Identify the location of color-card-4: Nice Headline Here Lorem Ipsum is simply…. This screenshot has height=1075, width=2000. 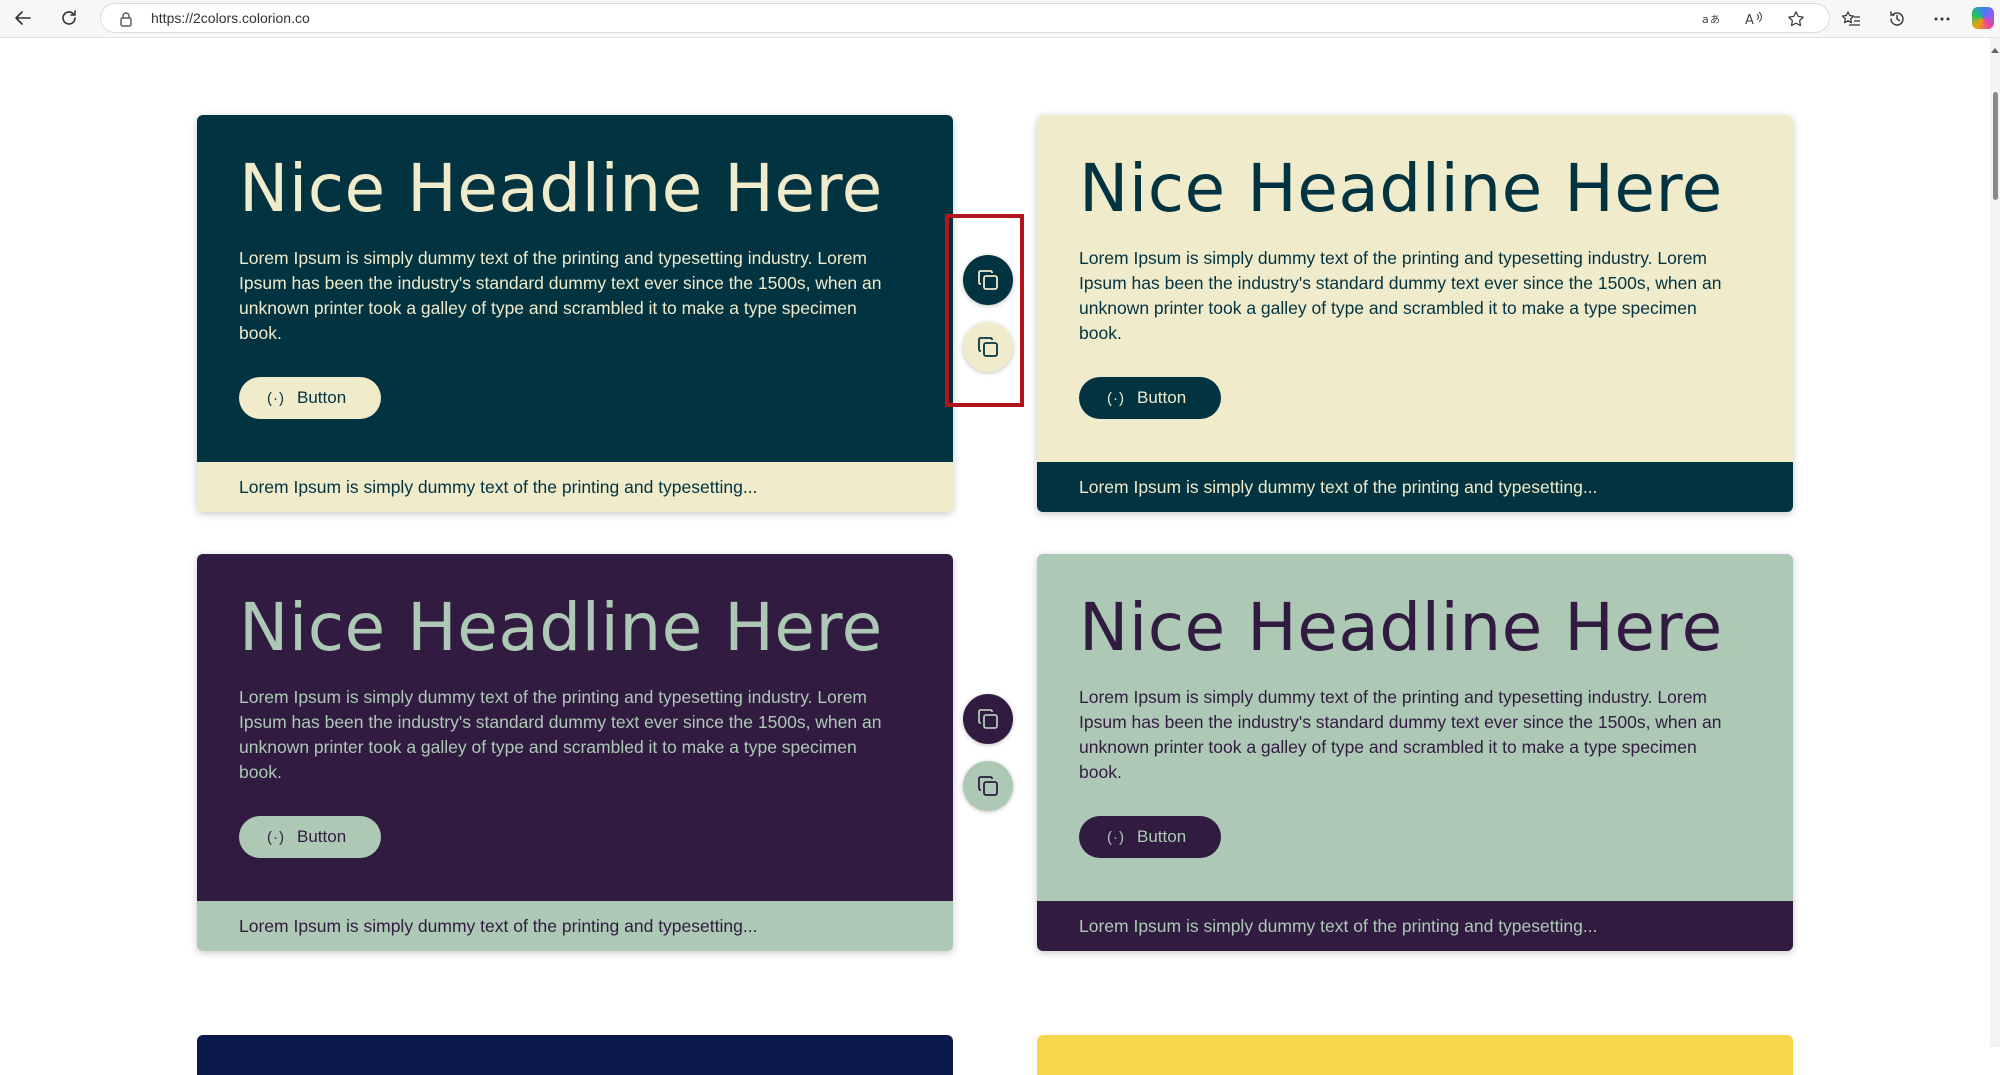
(1415, 752).